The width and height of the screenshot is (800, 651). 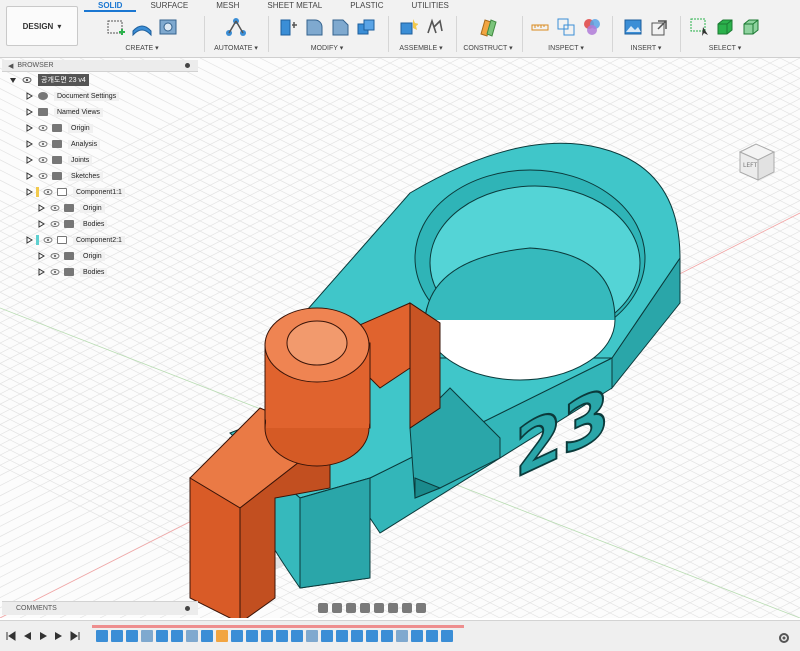 I want to click on browser-root: 공개도면 23 v4, so click(x=100, y=80).